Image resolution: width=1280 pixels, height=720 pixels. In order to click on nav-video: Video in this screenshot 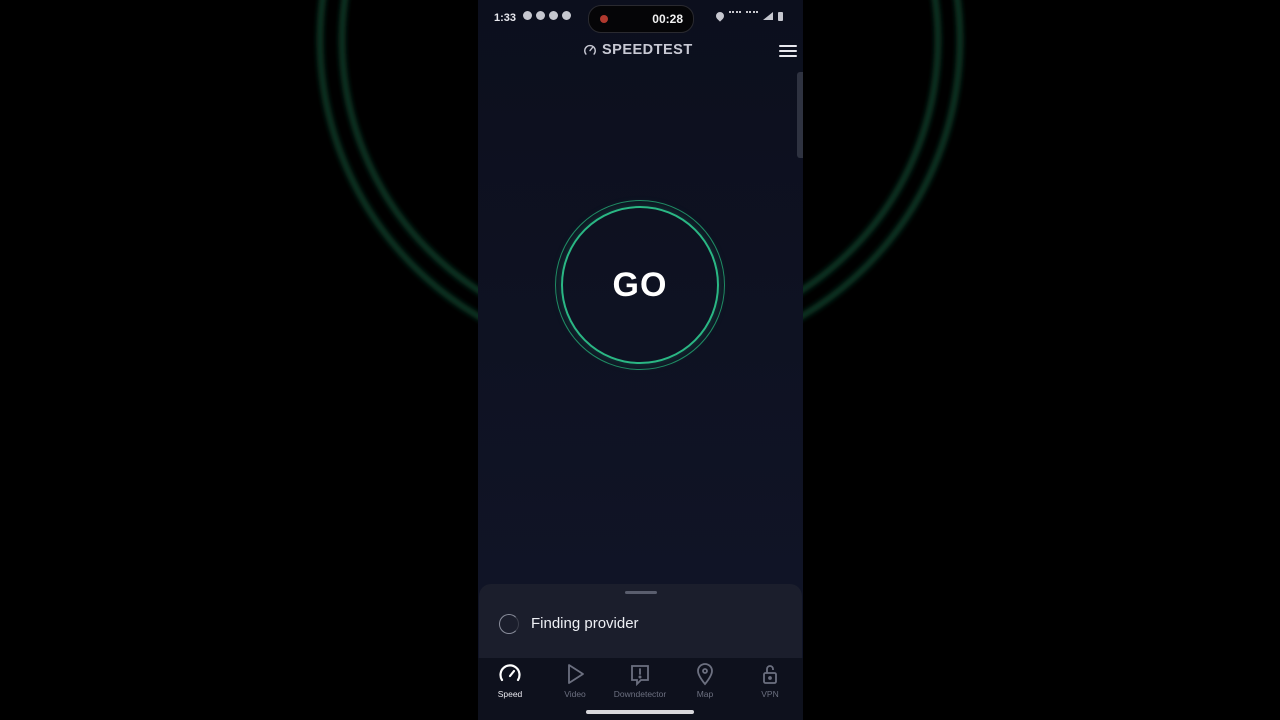, I will do `click(575, 680)`.